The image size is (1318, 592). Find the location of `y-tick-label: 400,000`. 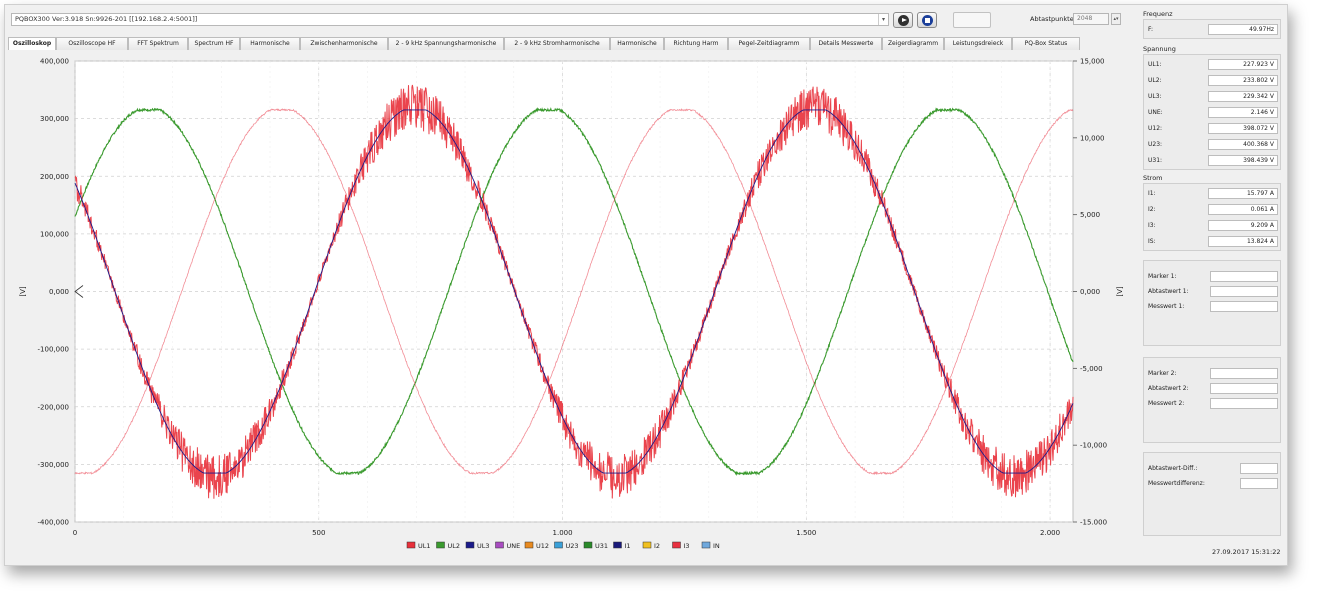

y-tick-label: 400,000 is located at coordinates (54, 62).